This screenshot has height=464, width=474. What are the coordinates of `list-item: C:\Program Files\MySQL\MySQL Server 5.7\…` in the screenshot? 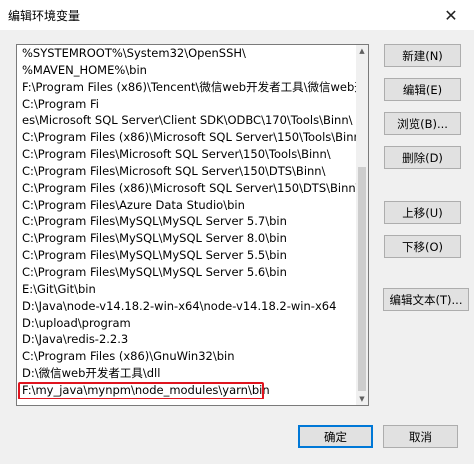 It's located at (187, 221).